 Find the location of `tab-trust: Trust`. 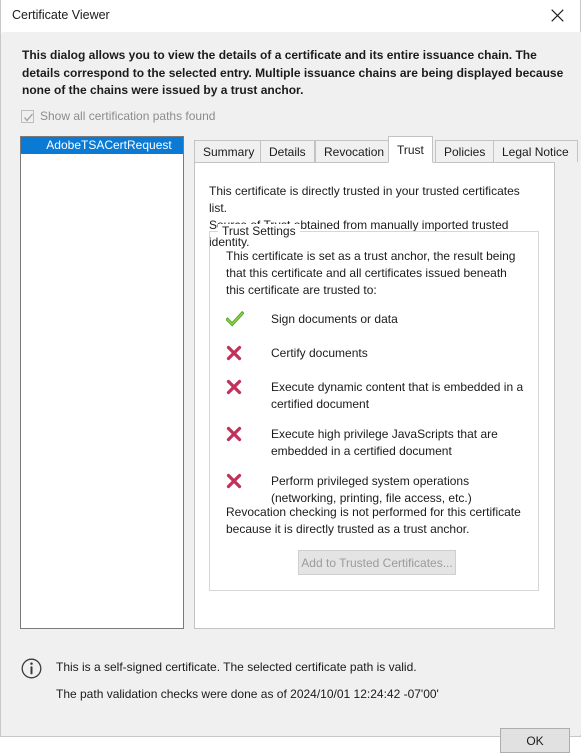

tab-trust: Trust is located at coordinates (410, 149).